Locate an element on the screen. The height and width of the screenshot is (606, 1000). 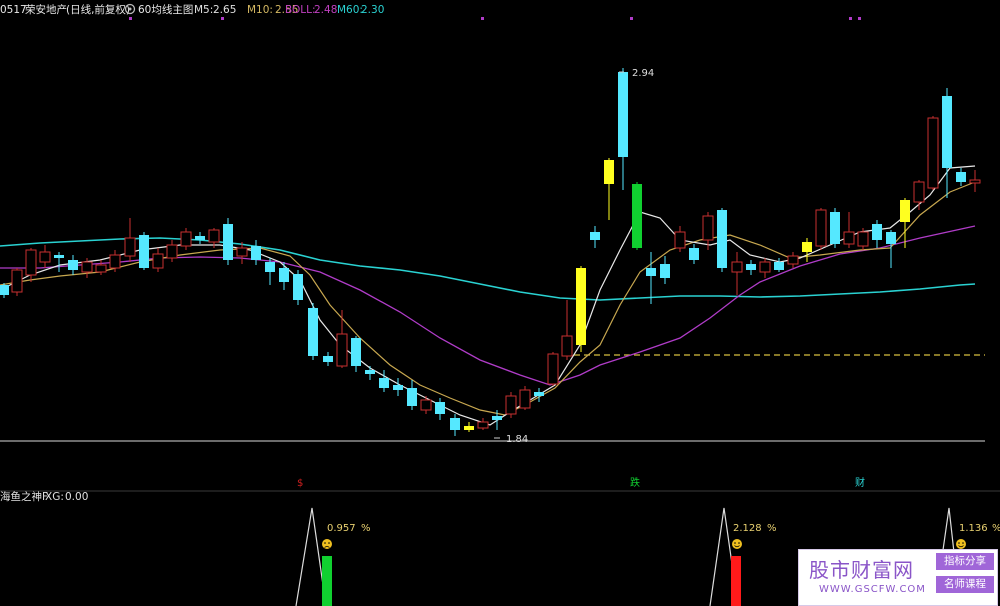
watermark-tag-share: 指标分享 is located at coordinates (965, 561).